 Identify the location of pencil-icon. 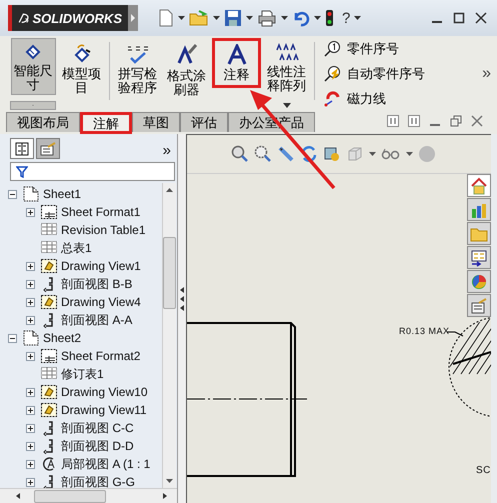
(286, 154).